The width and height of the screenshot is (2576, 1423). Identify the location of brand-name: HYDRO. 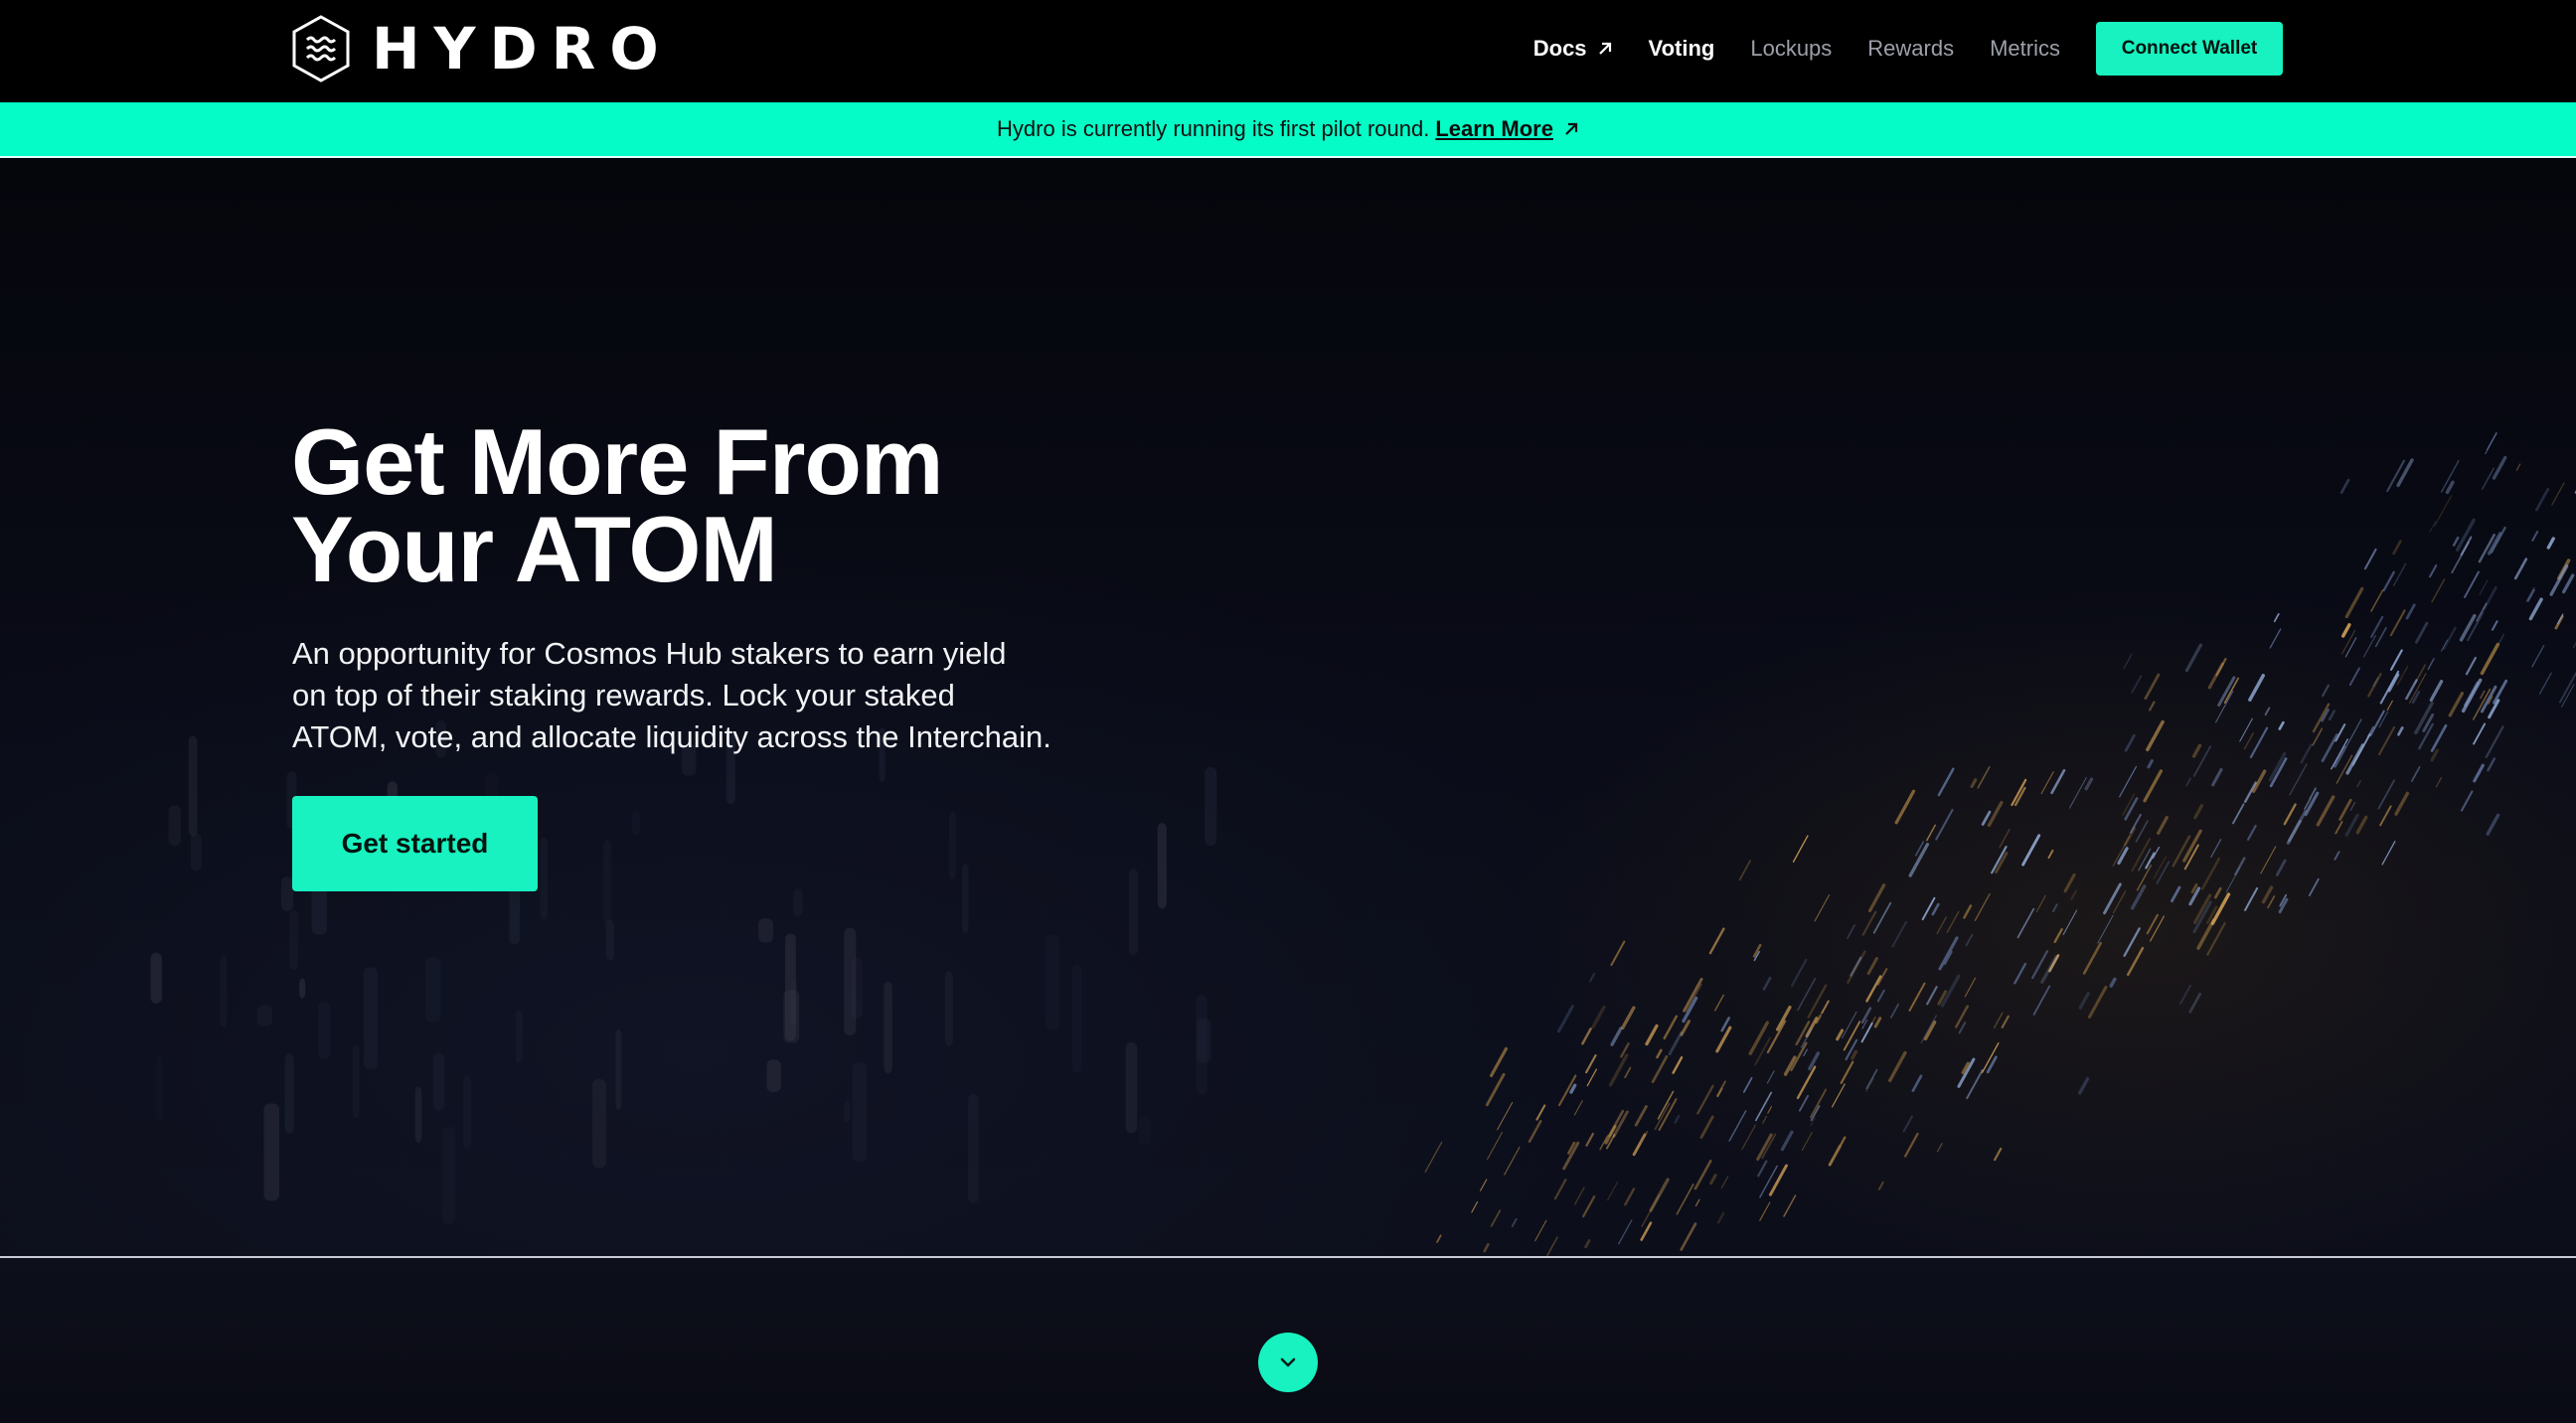
(522, 48).